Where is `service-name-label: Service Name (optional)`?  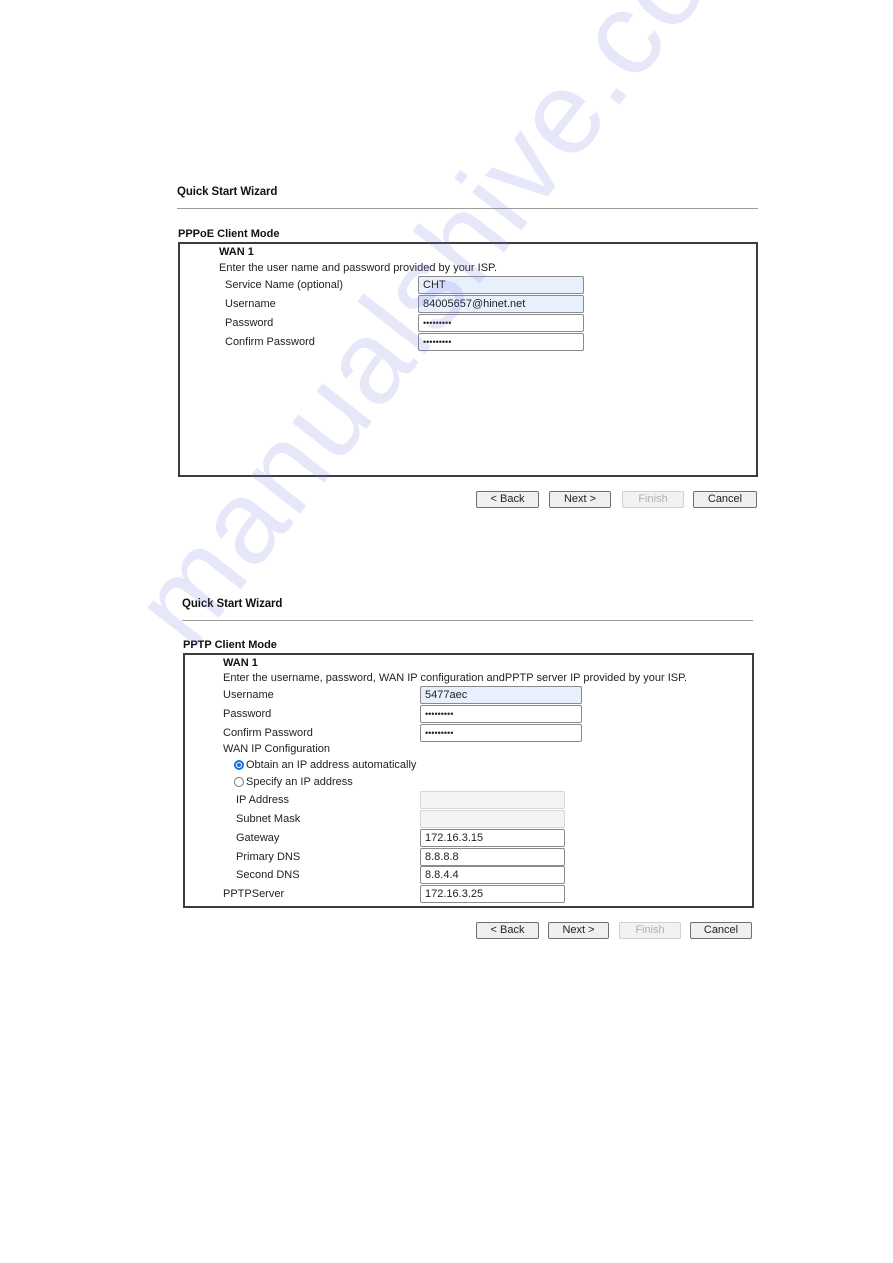 service-name-label: Service Name (optional) is located at coordinates (284, 285).